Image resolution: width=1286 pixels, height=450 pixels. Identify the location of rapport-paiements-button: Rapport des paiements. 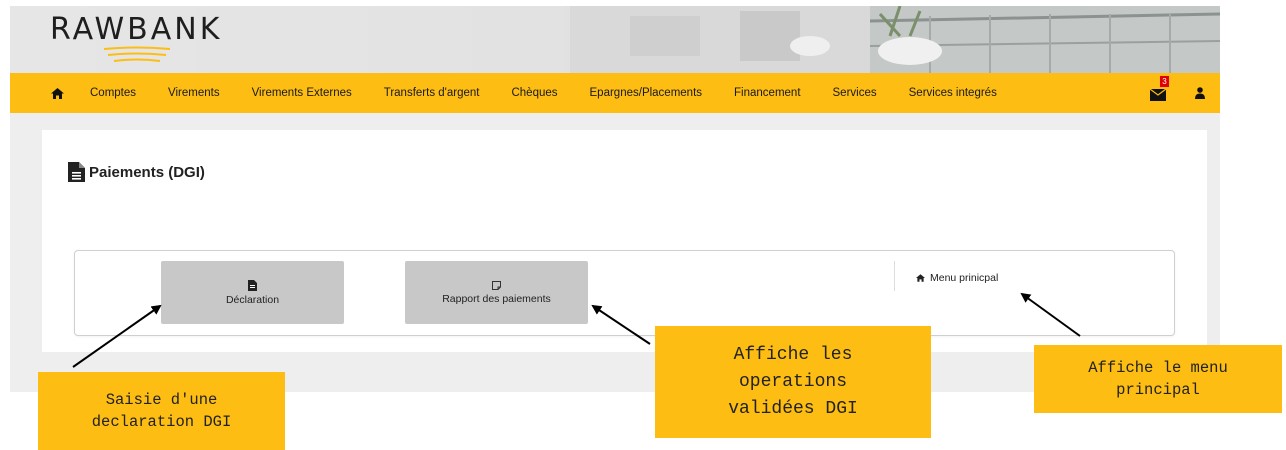
(496, 292).